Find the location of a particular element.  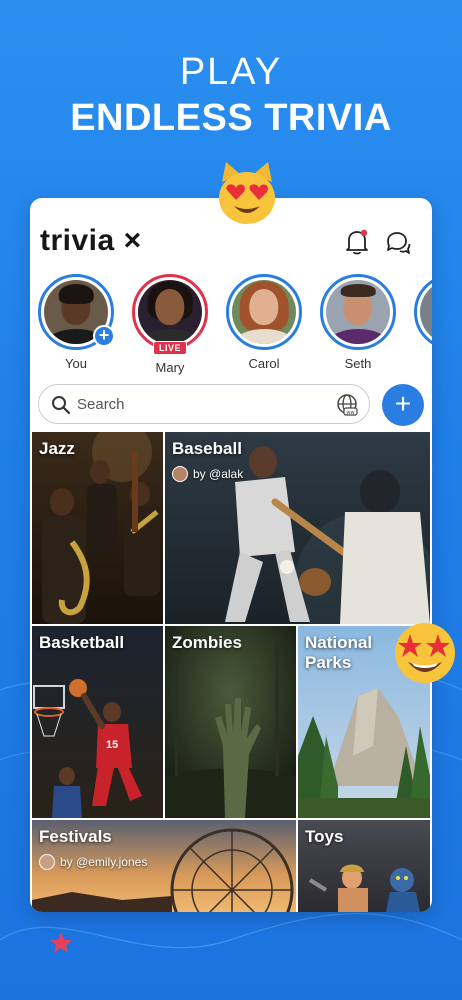

tile-author: by @alak is located at coordinates (207, 474).